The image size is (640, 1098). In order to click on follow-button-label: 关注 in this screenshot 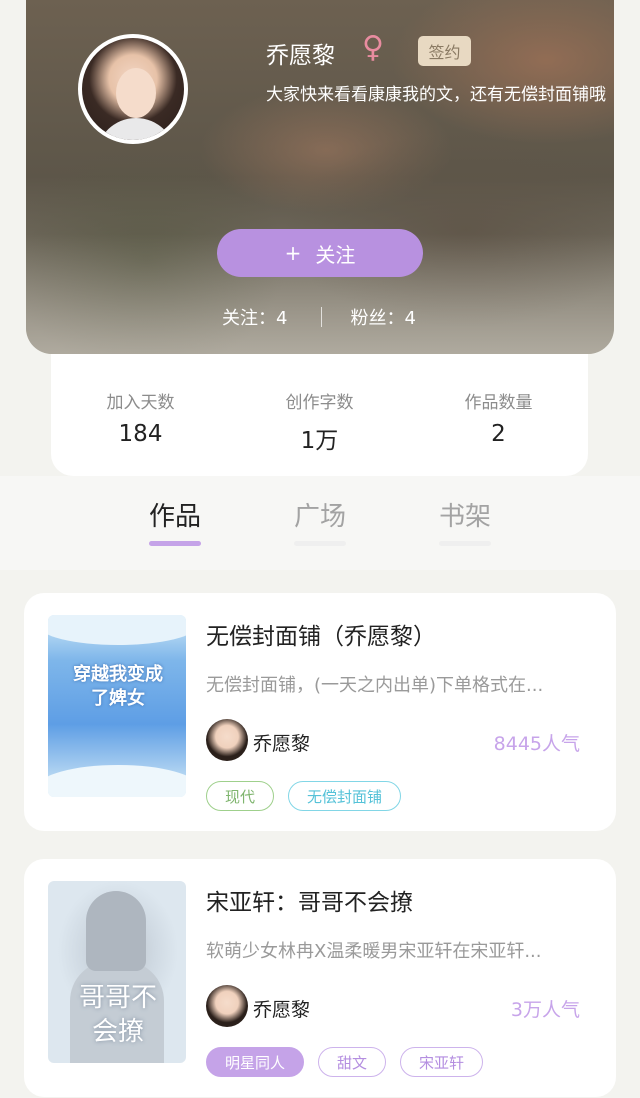, I will do `click(335, 254)`.